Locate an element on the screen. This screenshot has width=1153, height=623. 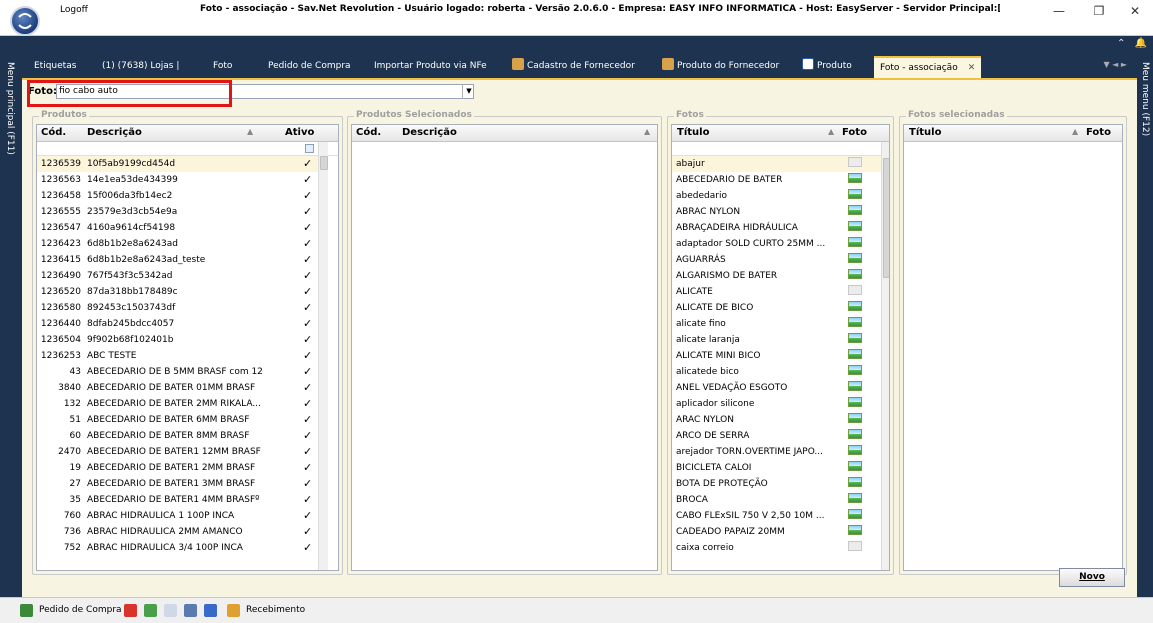
table-row: 132 ABECEDARIO DE BATER 2MM RIKALA... ✓ is located at coordinates (177, 404).